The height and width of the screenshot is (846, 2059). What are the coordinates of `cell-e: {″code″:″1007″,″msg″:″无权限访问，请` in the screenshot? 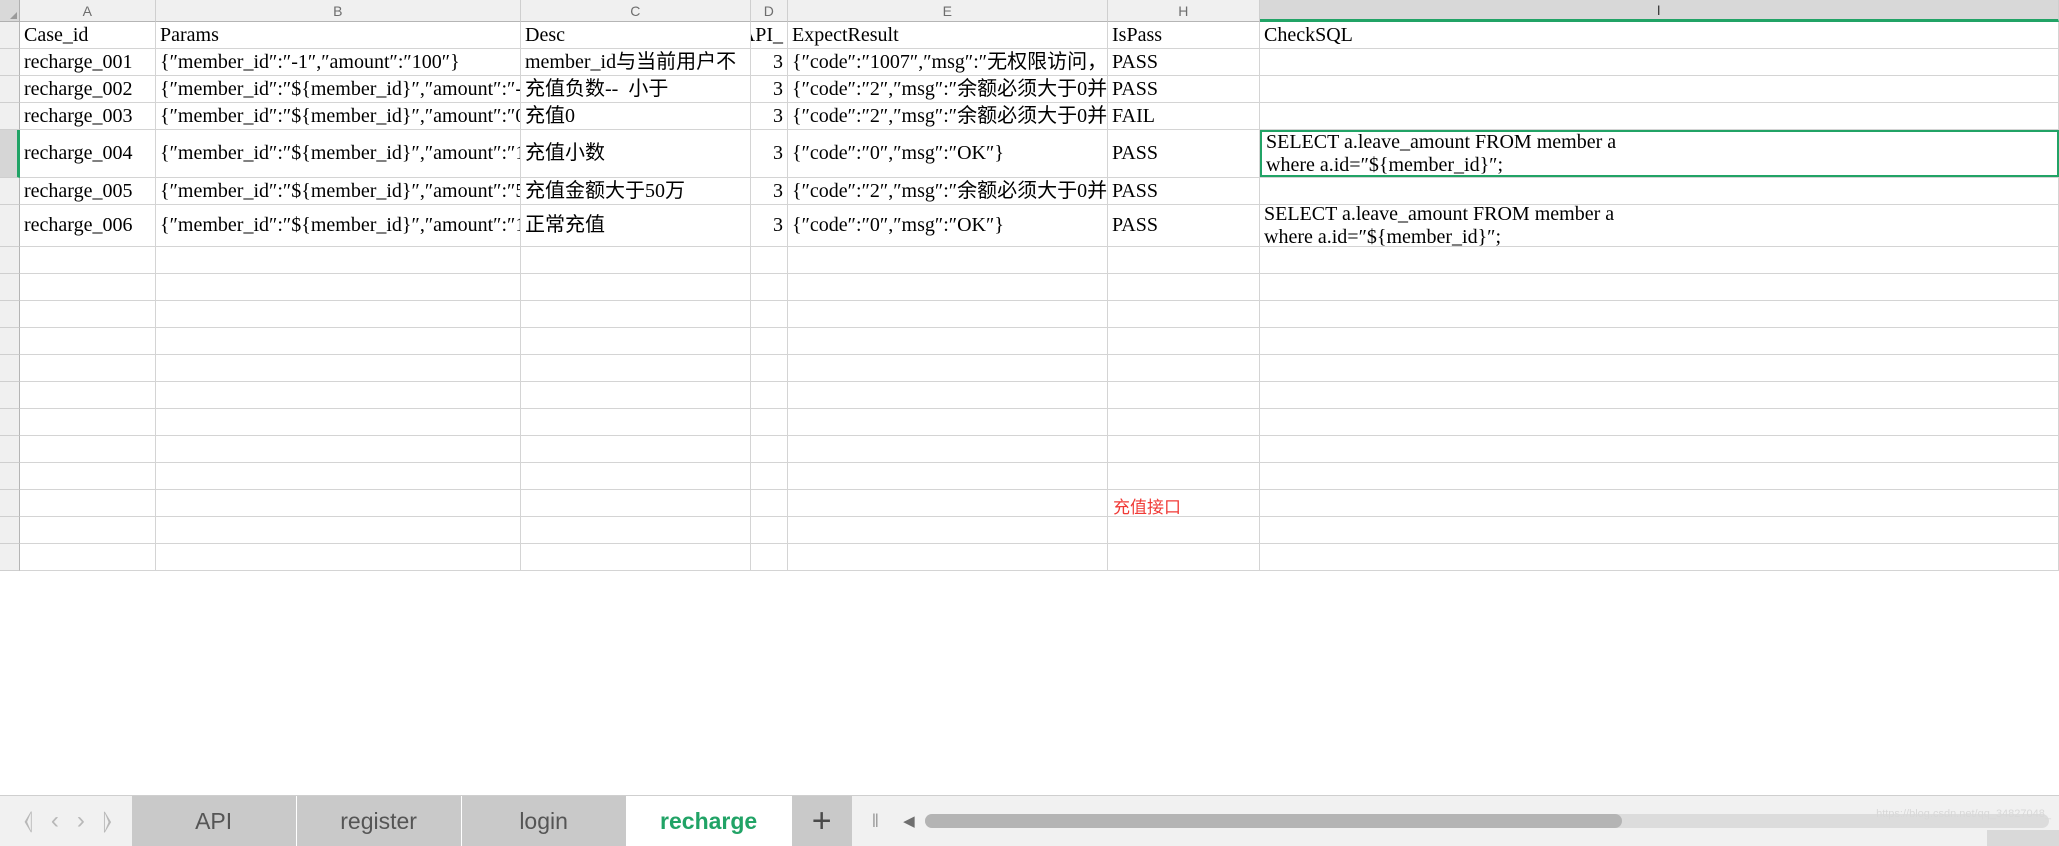 It's located at (948, 62).